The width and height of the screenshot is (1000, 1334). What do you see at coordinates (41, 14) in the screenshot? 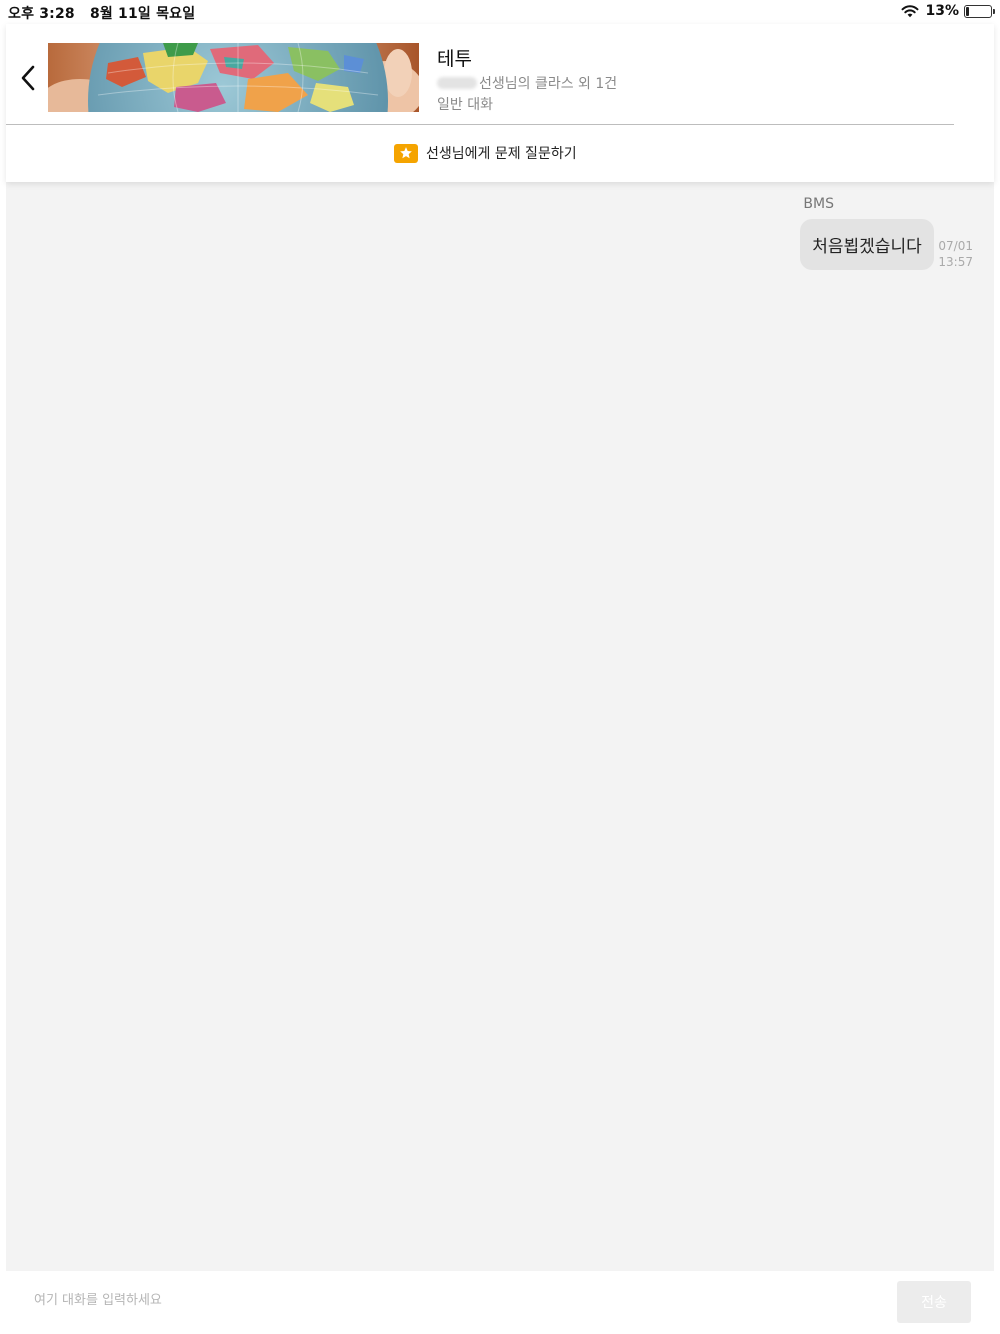
I see `status-time: 오후 3:28` at bounding box center [41, 14].